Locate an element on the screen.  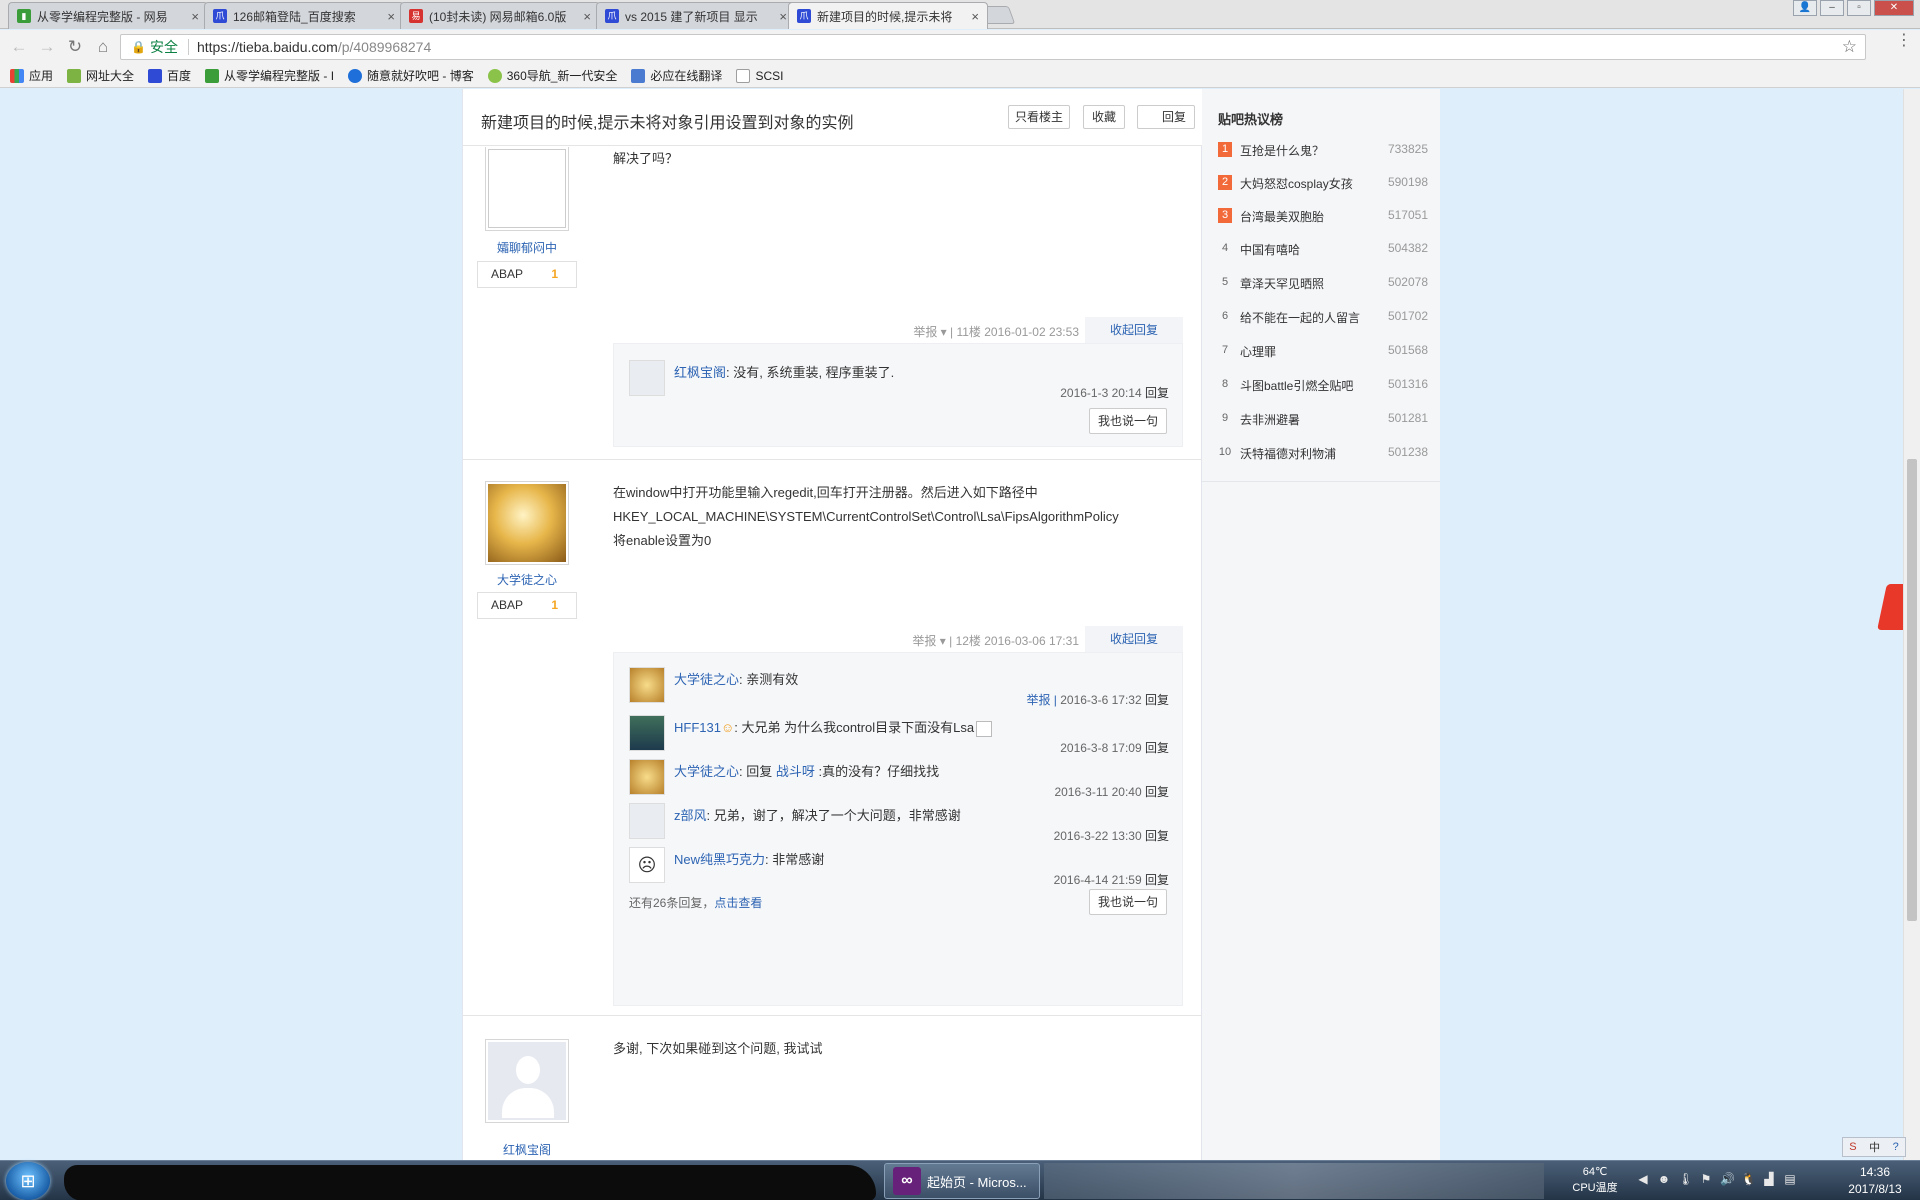
hot-topic-item: 8 斗图battle引燃全贴吧 501316 is located at coordinates (1323, 385).